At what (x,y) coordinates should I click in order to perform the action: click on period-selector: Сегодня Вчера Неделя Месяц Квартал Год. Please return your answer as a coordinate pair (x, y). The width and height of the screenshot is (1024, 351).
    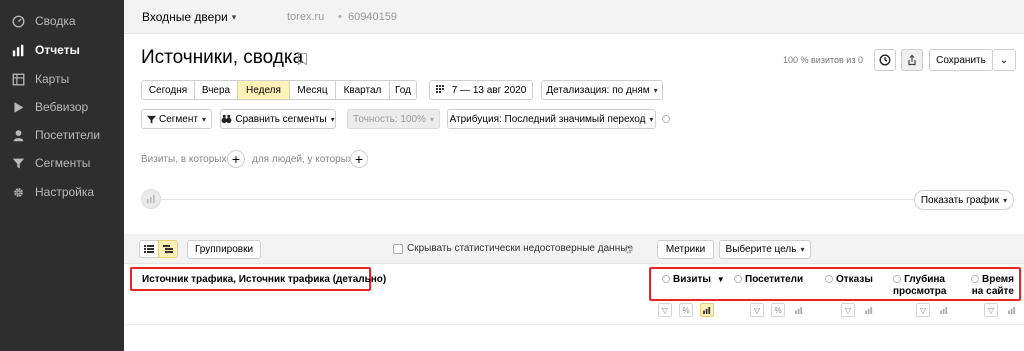
    Looking at the image, I should click on (279, 90).